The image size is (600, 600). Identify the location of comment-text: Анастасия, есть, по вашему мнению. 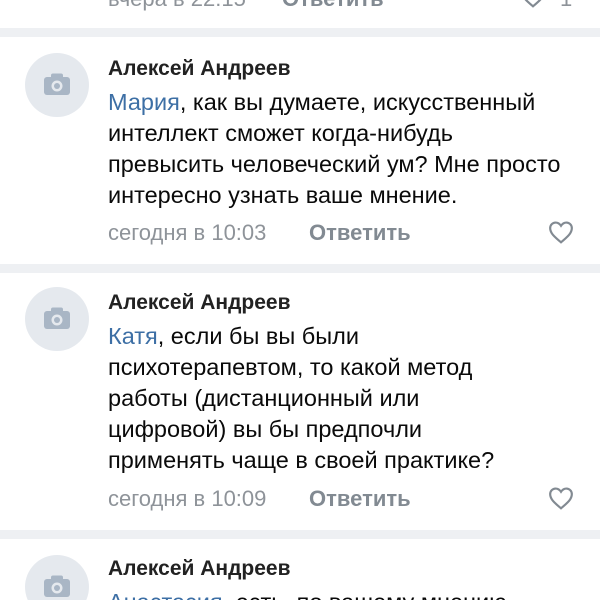
(348, 593).